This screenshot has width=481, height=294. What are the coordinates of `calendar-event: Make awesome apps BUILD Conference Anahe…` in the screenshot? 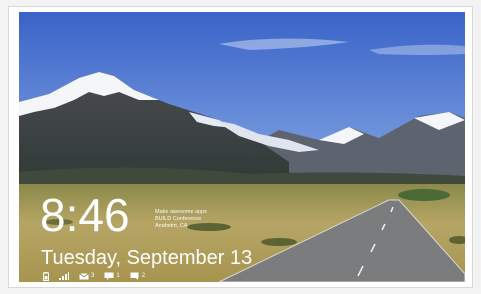 It's located at (181, 219).